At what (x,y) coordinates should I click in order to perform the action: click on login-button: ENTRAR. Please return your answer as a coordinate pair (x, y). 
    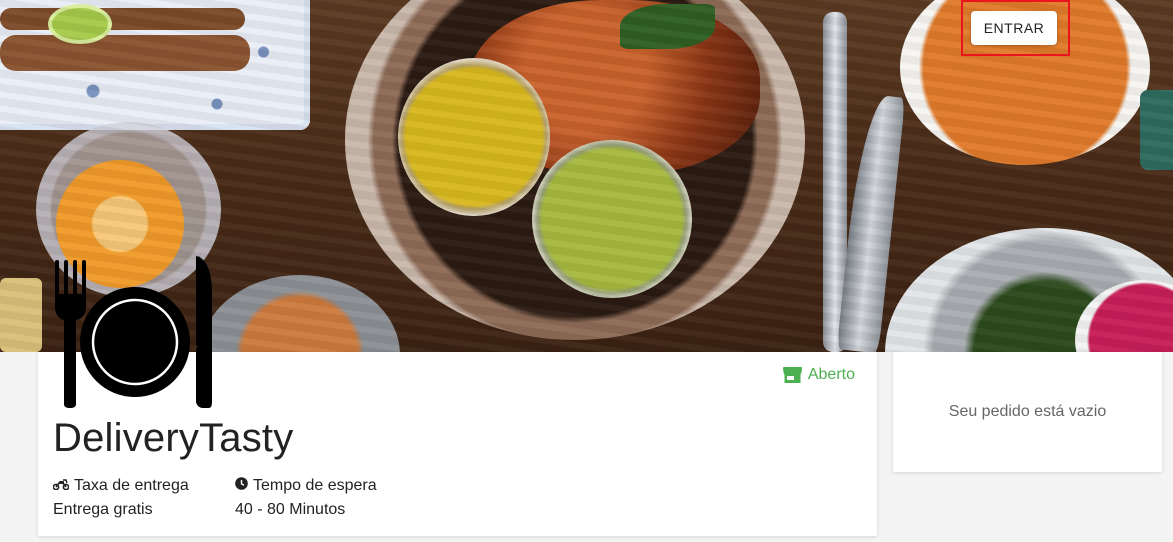
    Looking at the image, I should click on (1014, 28).